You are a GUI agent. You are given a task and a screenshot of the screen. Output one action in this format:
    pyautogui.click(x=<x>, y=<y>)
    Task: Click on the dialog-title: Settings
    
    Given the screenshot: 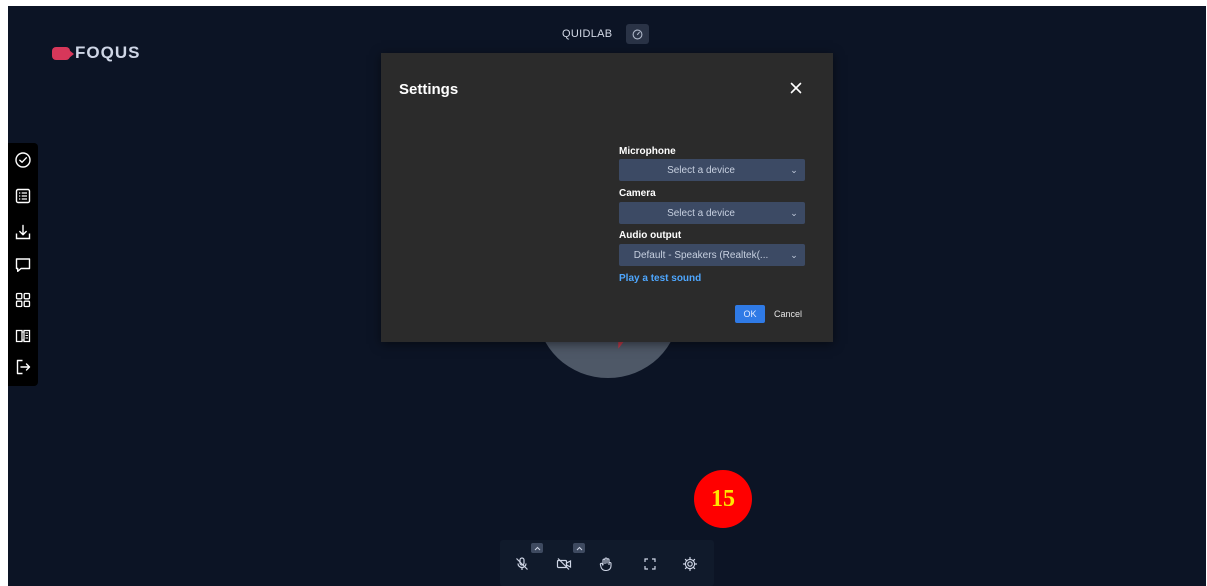 What is the action you would take?
    pyautogui.click(x=429, y=89)
    